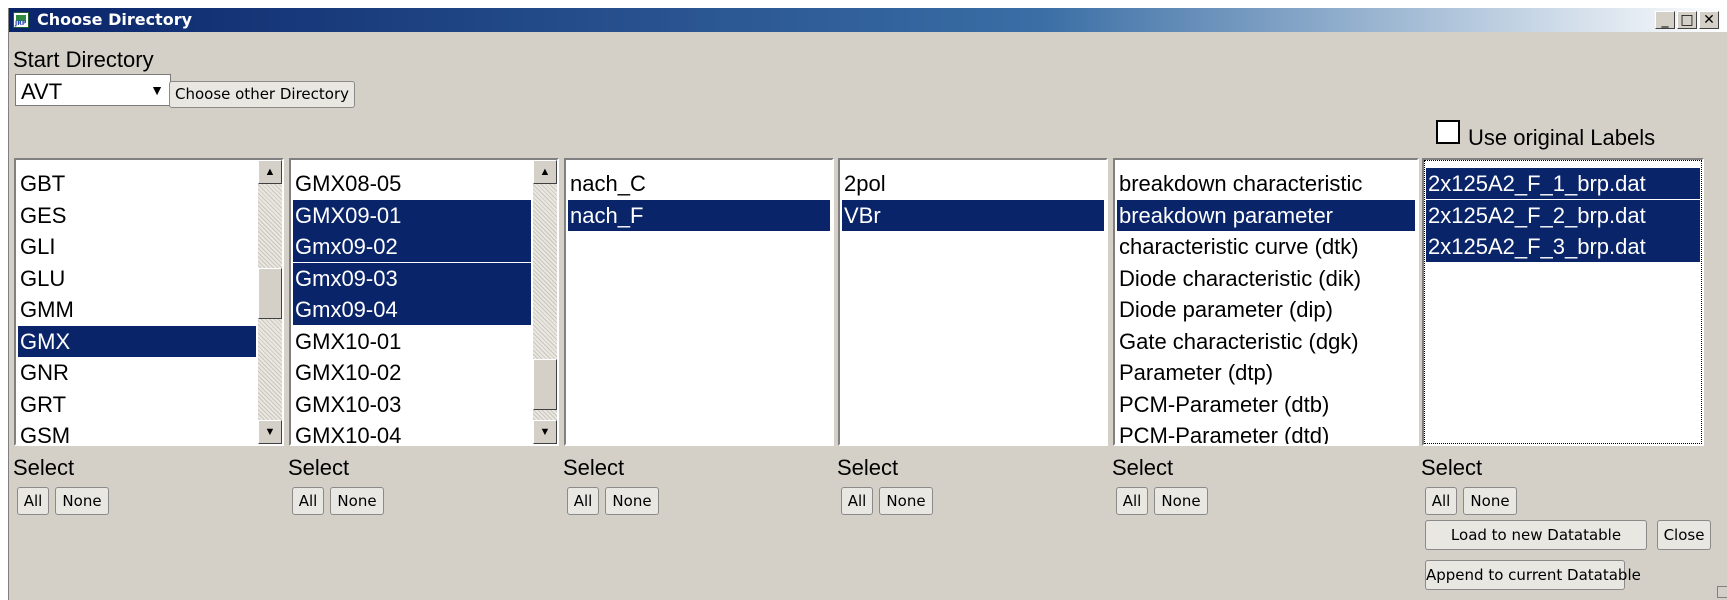 The image size is (1727, 600). Describe the element at coordinates (262, 94) in the screenshot. I see `choose-other-directory-button: Choose other Directory` at that location.